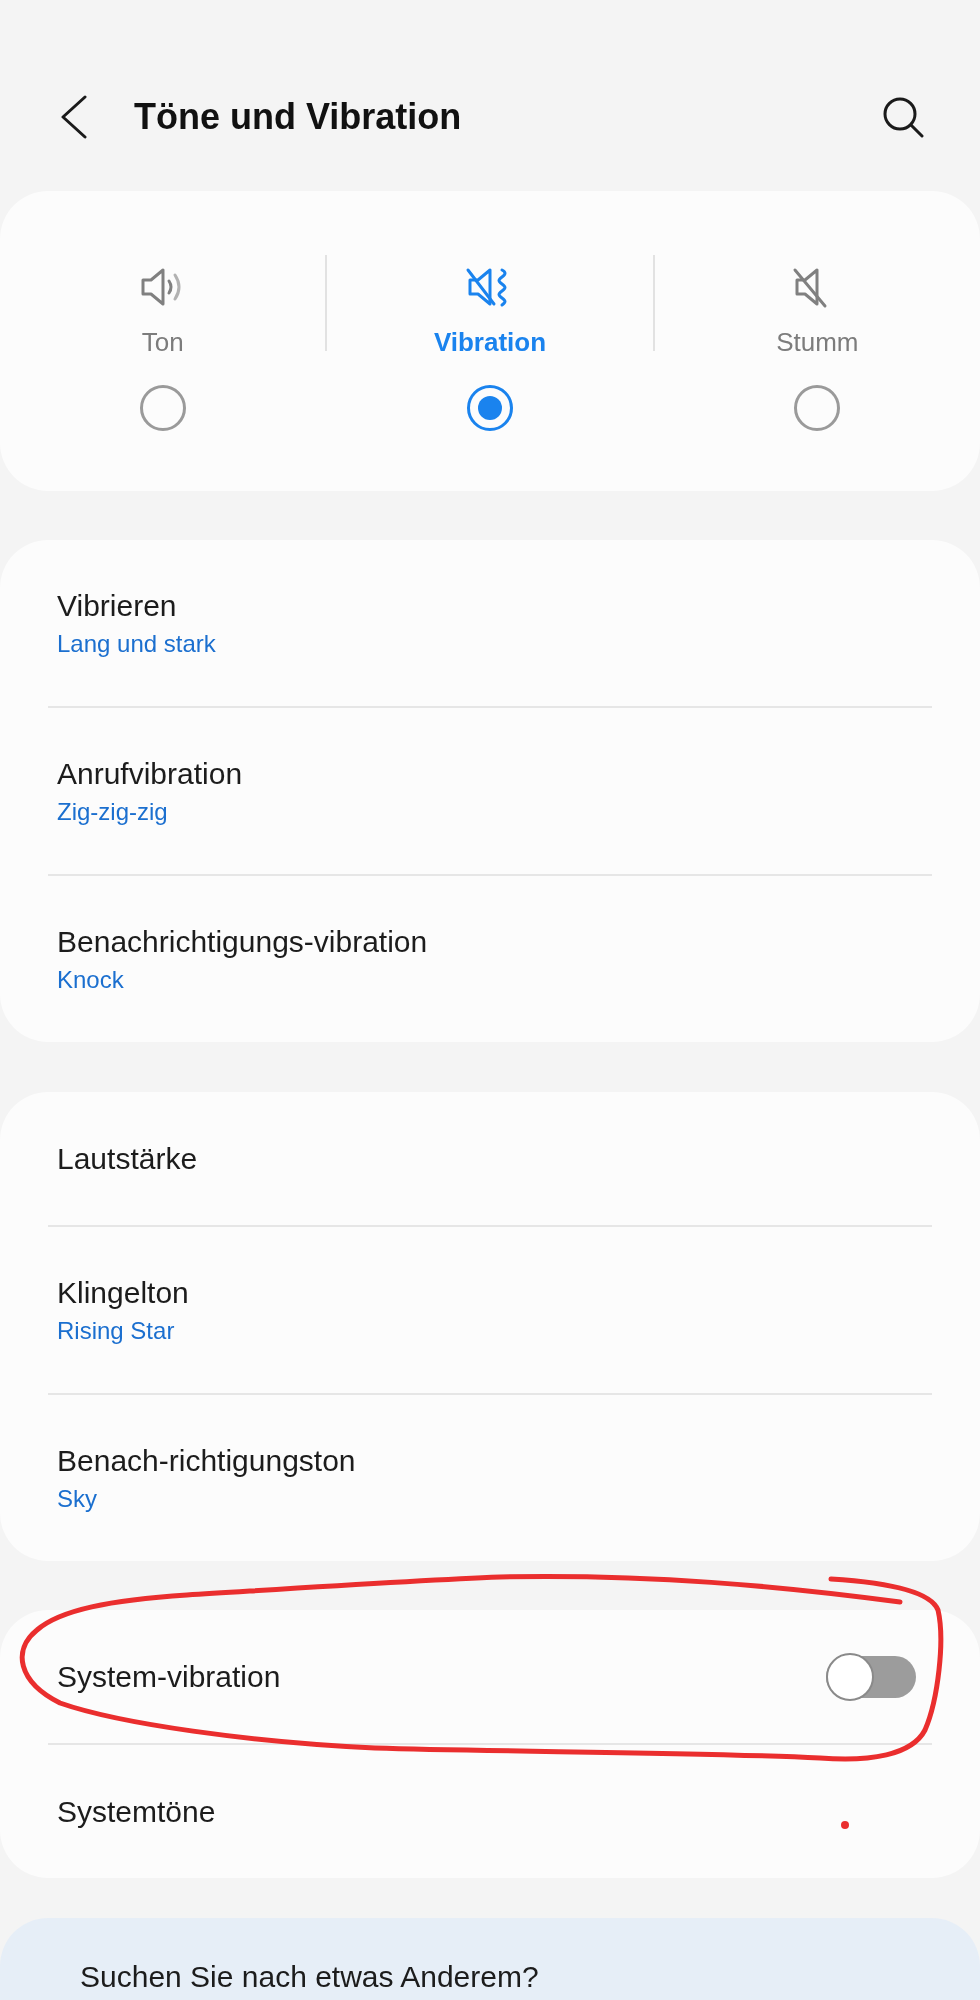 This screenshot has width=980, height=2000. What do you see at coordinates (127, 1158) in the screenshot?
I see `setting-title: Lautstärke` at bounding box center [127, 1158].